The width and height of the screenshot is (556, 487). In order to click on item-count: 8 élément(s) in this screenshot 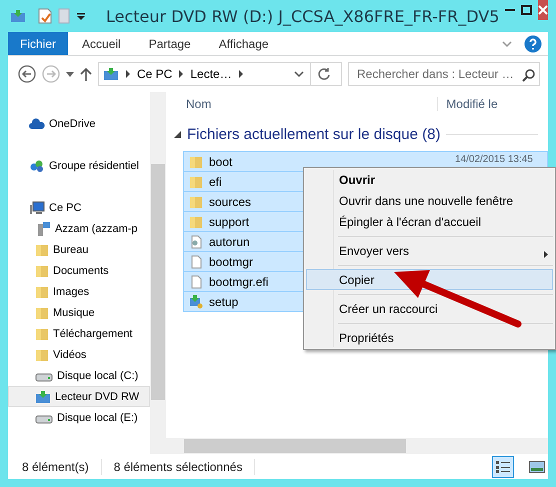, I will do `click(55, 467)`.